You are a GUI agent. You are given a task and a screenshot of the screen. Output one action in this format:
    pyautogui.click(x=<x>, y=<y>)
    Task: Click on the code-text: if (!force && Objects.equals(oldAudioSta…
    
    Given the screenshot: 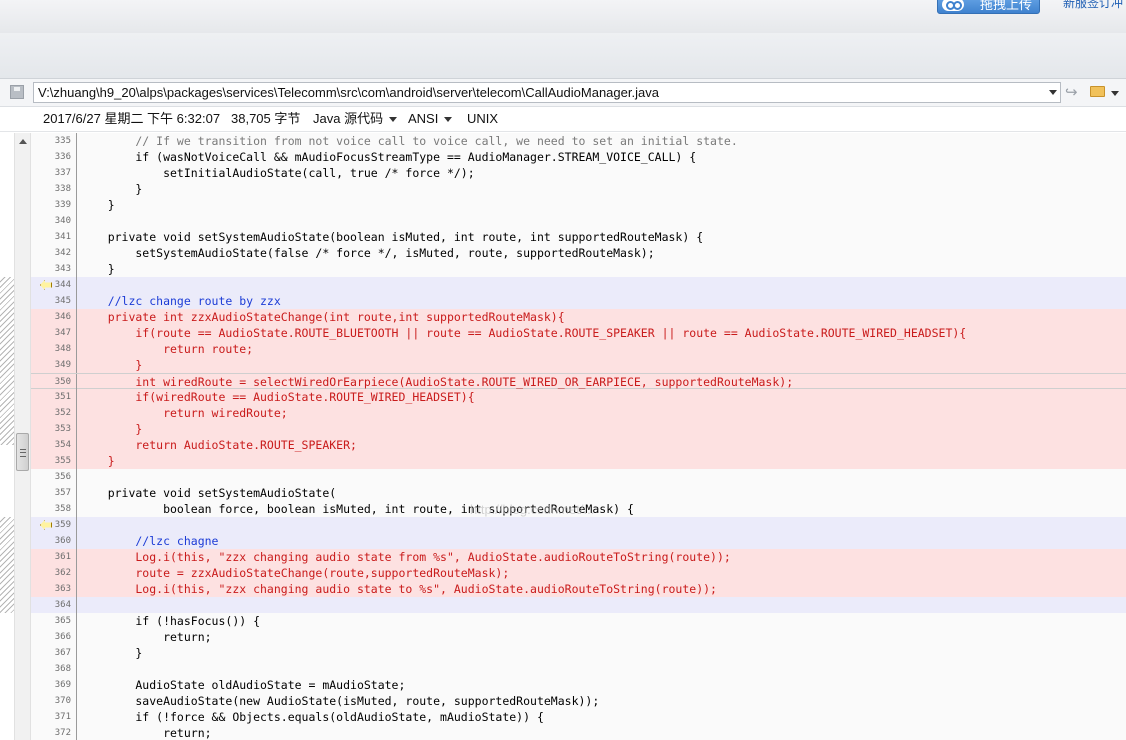 What is the action you would take?
    pyautogui.click(x=312, y=717)
    